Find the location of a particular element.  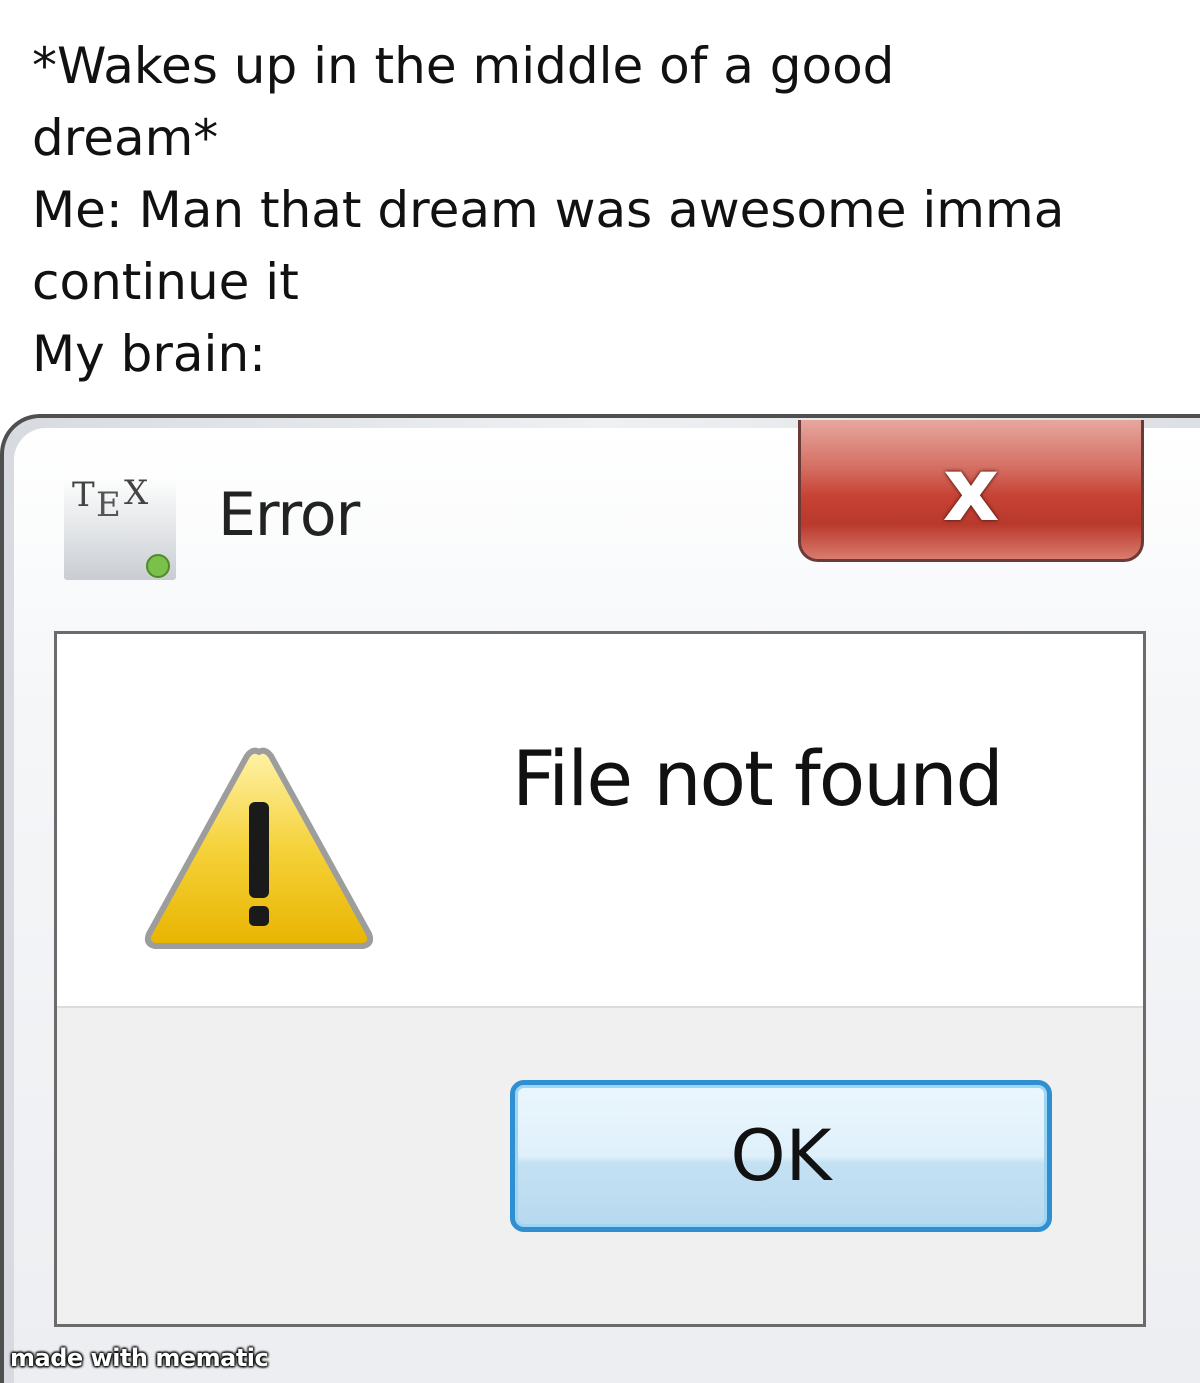

svg-text: T is located at coordinates (83, 495).